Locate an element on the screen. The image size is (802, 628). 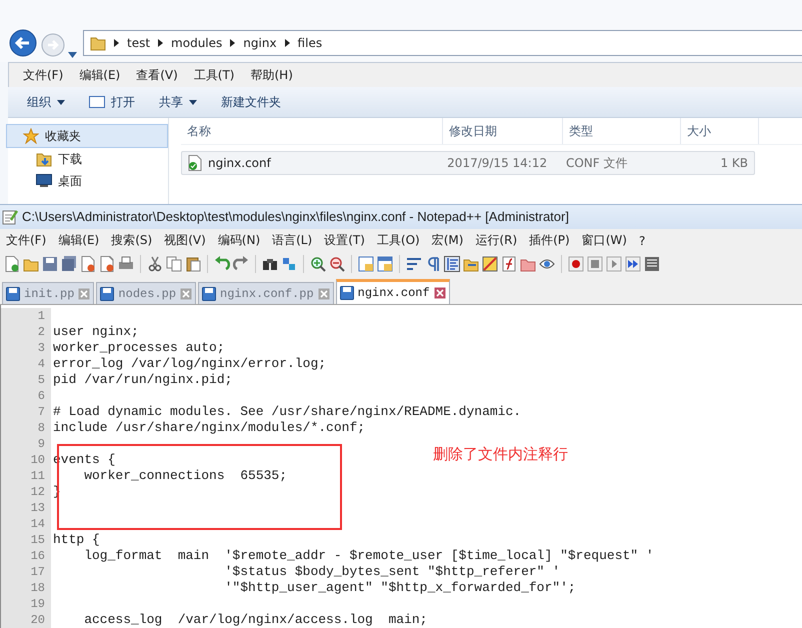
line-number: 11 is located at coordinates (37, 476).